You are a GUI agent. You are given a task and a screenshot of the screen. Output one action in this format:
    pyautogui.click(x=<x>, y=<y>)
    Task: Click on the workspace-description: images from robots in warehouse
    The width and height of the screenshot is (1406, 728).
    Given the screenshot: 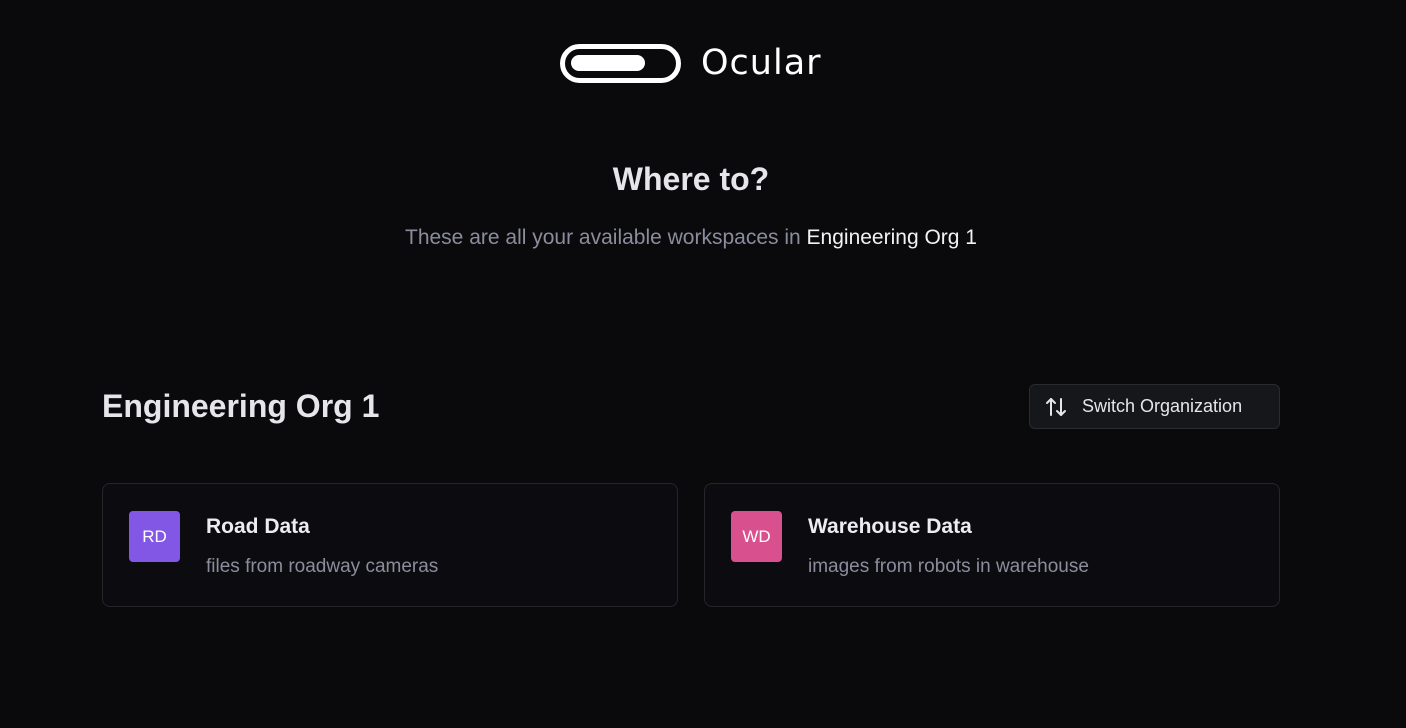 What is the action you would take?
    pyautogui.click(x=948, y=566)
    